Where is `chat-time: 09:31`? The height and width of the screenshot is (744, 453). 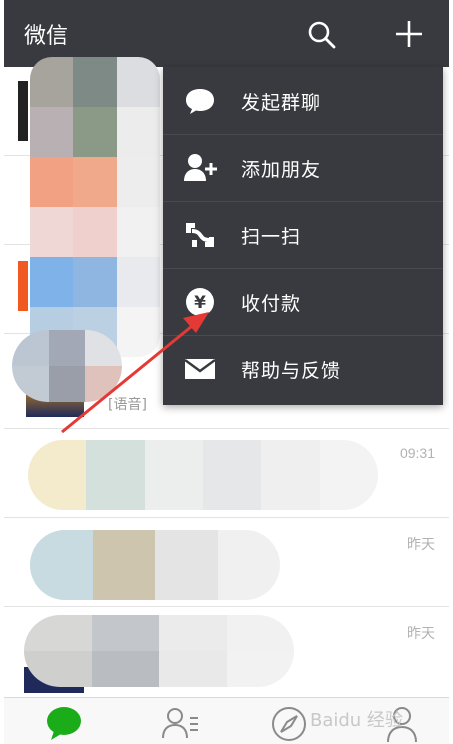
chat-time: 09:31 is located at coordinates (417, 453).